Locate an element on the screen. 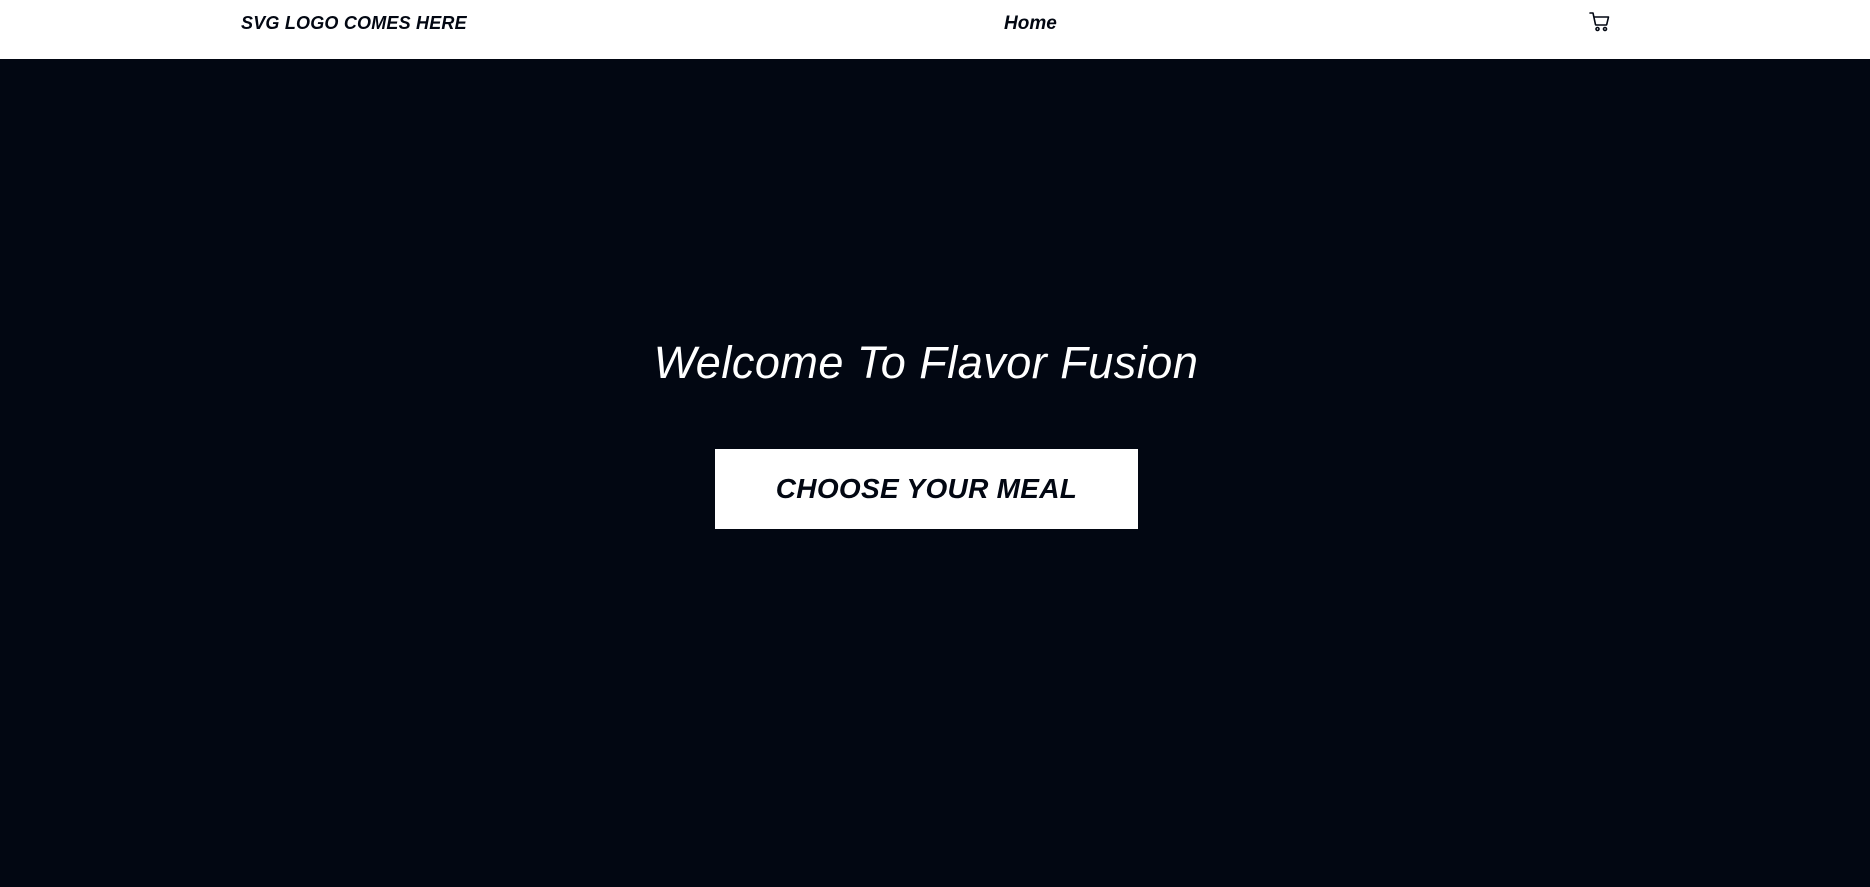  shopping-cart-icon is located at coordinates (1599, 22).